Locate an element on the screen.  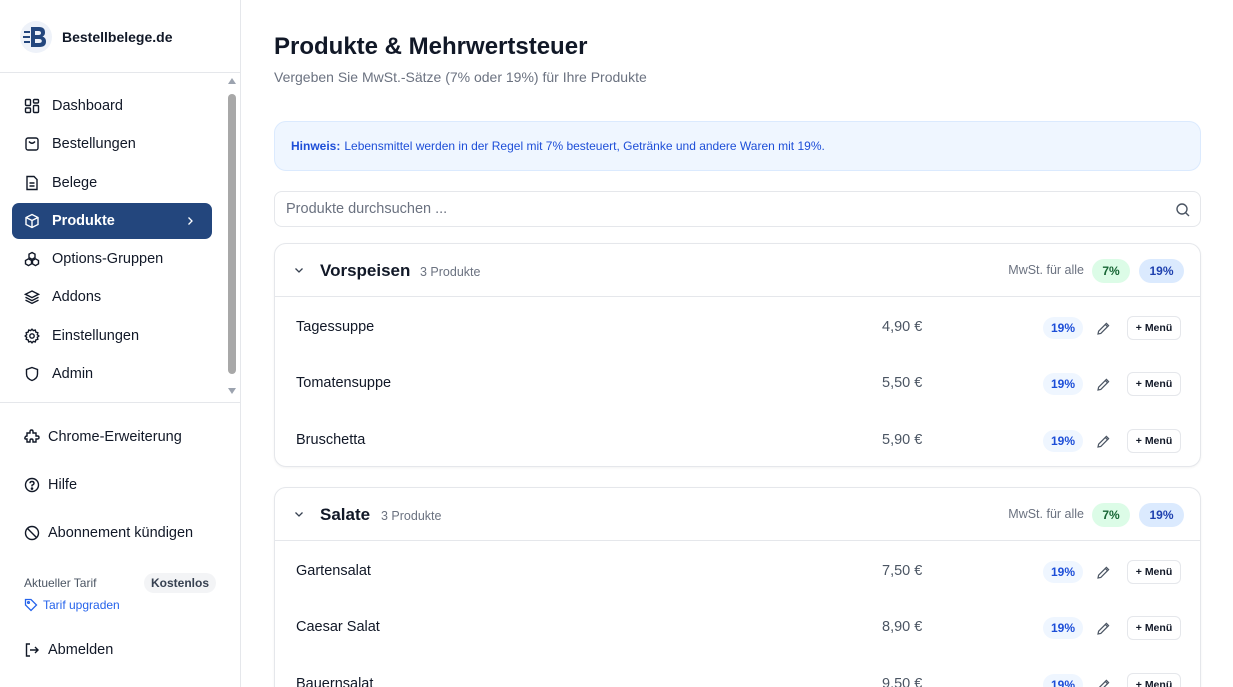
sidebar-item-label: Admin is located at coordinates (73, 374).